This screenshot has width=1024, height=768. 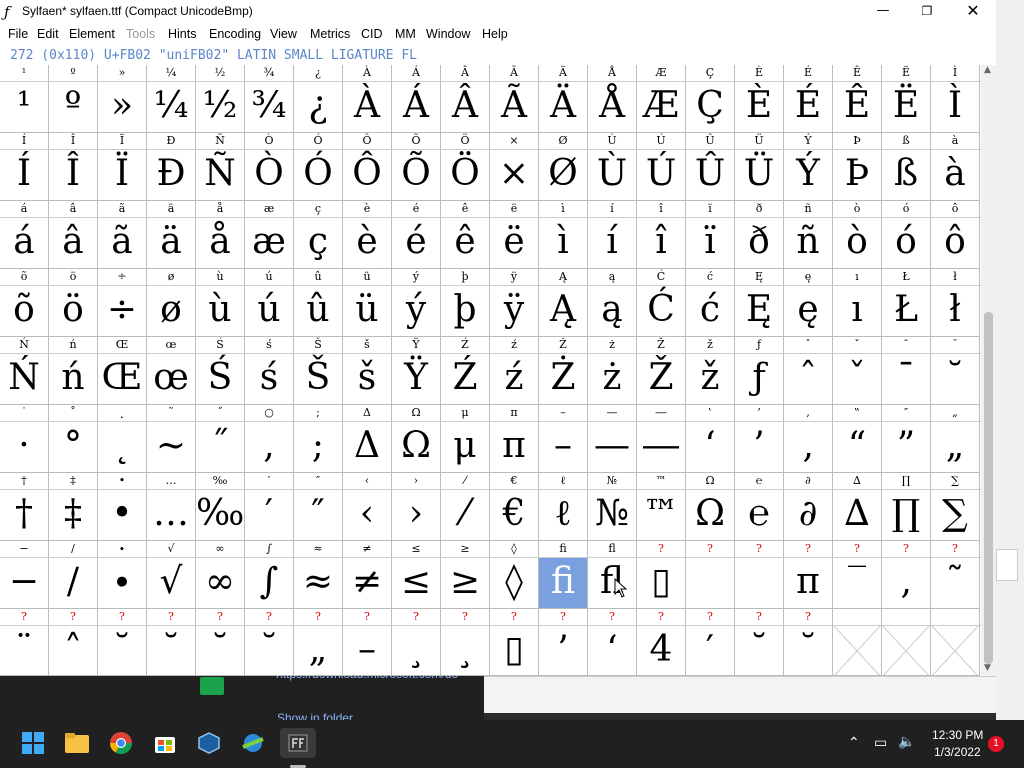 What do you see at coordinates (612, 99) in the screenshot?
I see `glyph-cell: ÅÅ` at bounding box center [612, 99].